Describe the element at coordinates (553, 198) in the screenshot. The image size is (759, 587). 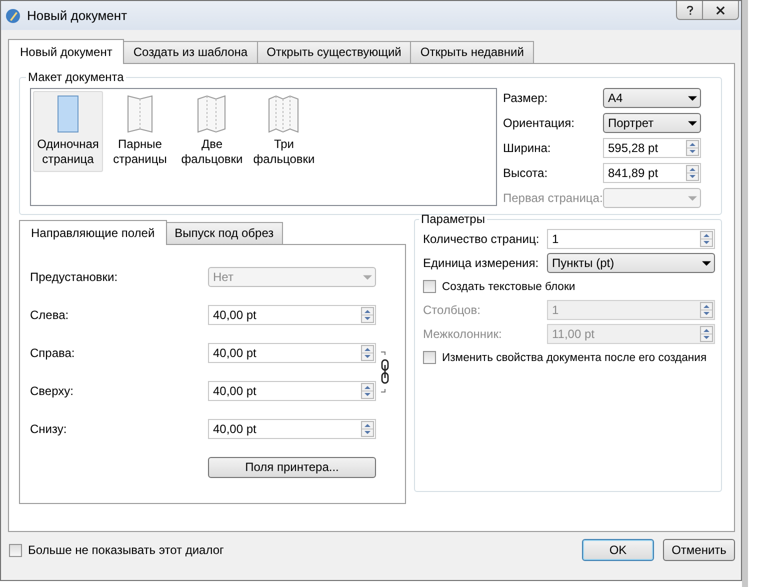
I see `field-label: Первая страница:` at that location.